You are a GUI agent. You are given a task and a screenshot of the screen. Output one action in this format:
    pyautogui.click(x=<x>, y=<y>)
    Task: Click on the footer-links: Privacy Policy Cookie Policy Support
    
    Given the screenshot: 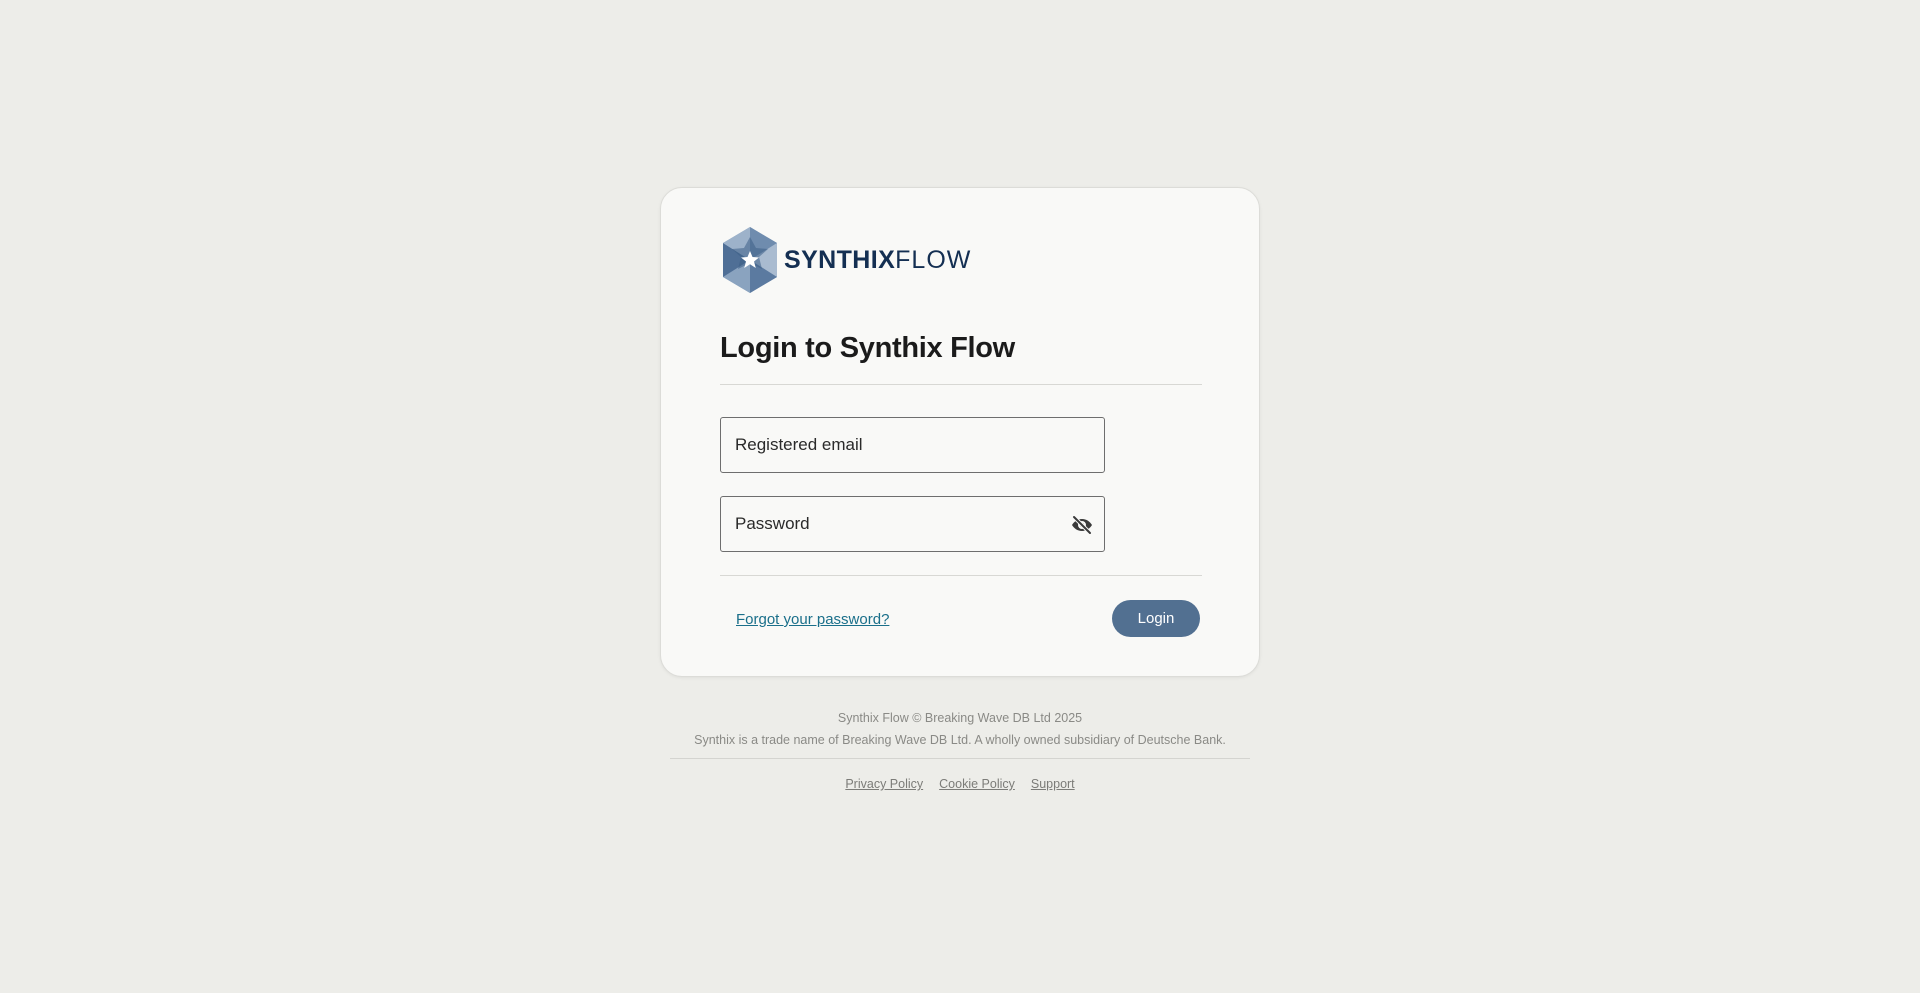 What is the action you would take?
    pyautogui.click(x=960, y=784)
    